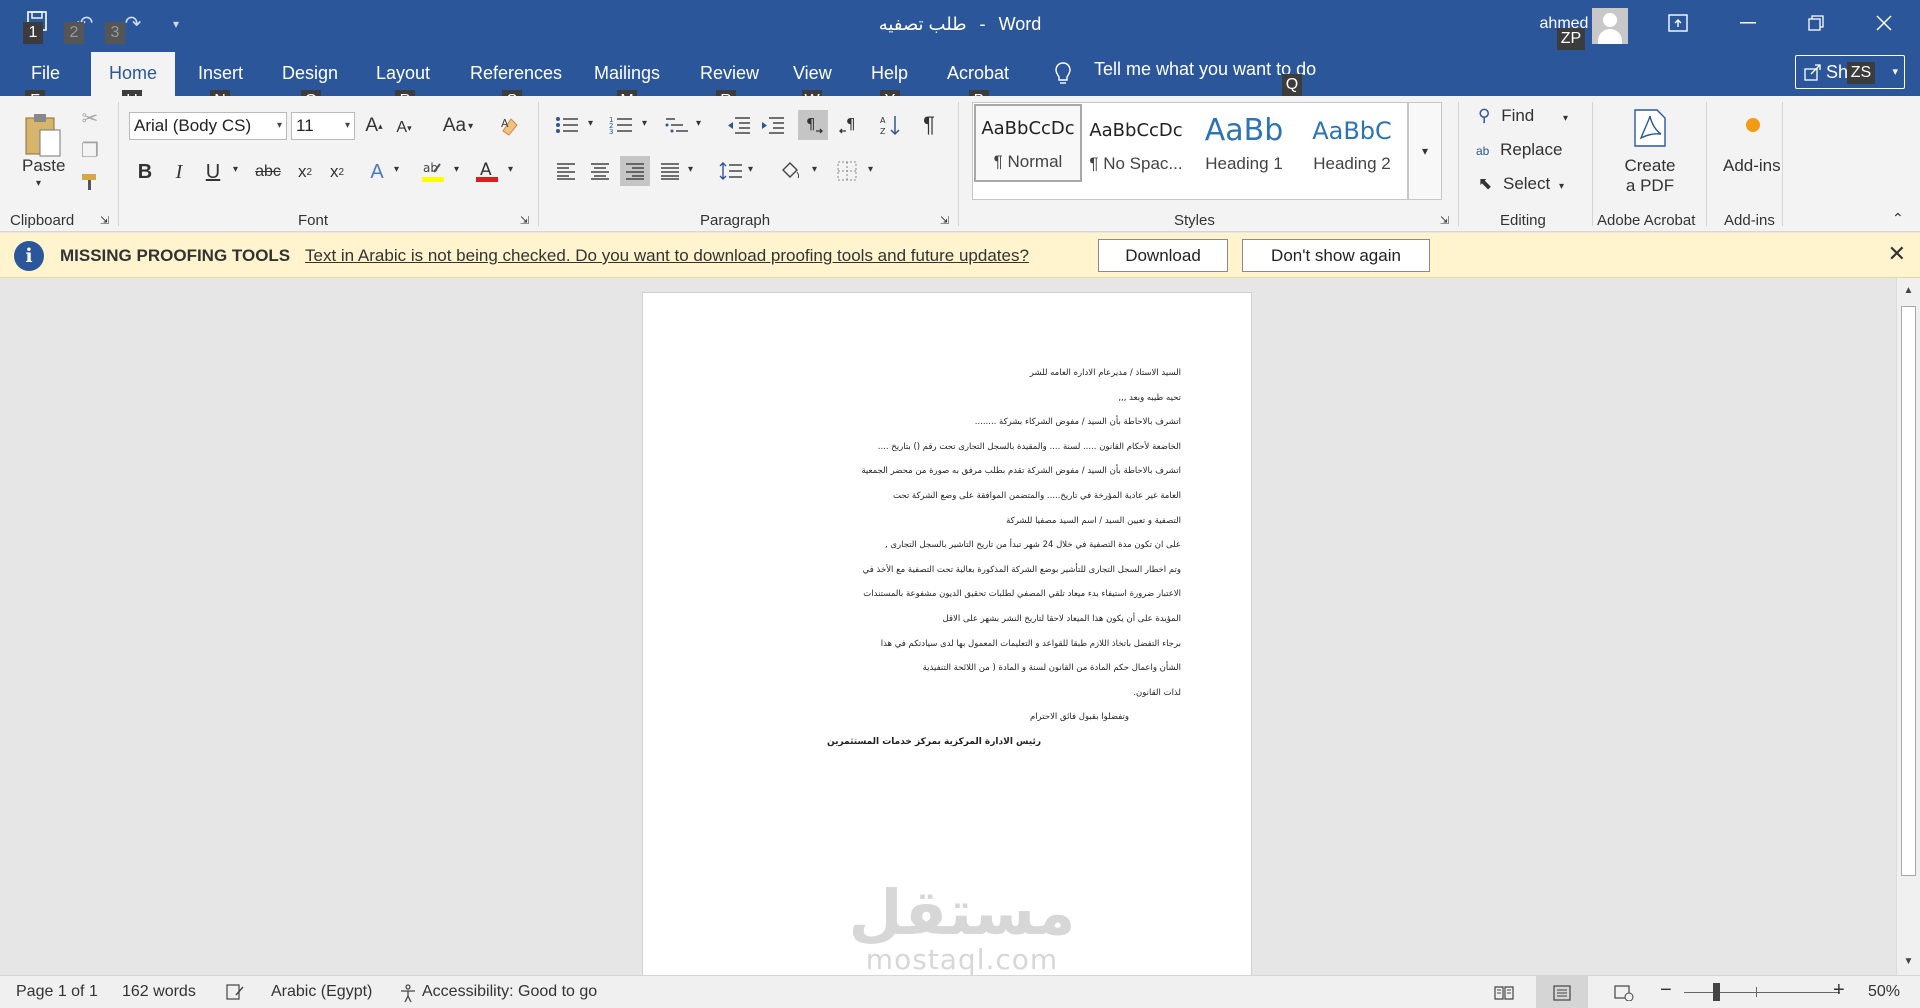 This screenshot has width=1920, height=1008. What do you see at coordinates (1908, 591) in the screenshot?
I see `scroll-thumb` at bounding box center [1908, 591].